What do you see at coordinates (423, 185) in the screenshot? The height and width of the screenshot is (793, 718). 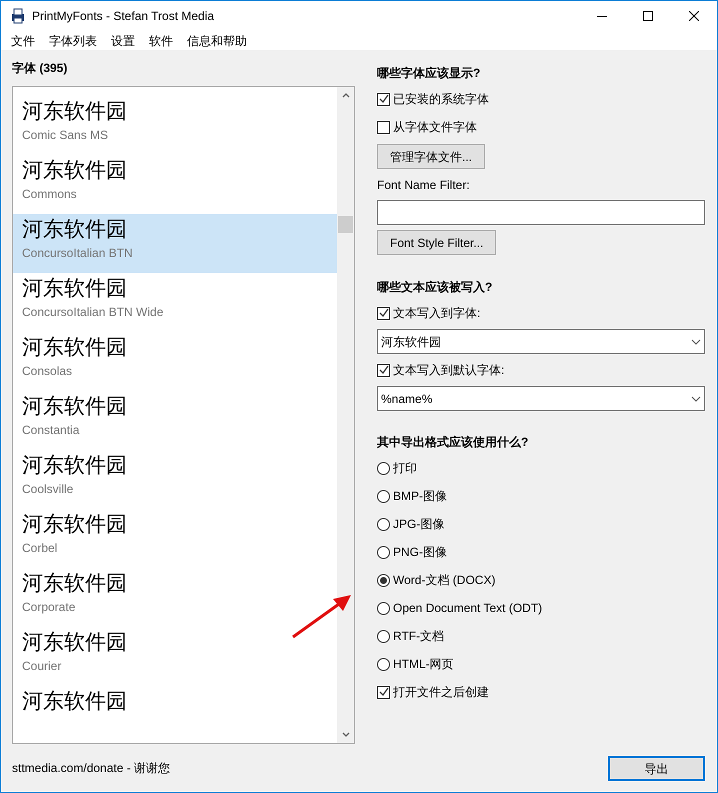 I see `field-label: Font Name Filter:` at bounding box center [423, 185].